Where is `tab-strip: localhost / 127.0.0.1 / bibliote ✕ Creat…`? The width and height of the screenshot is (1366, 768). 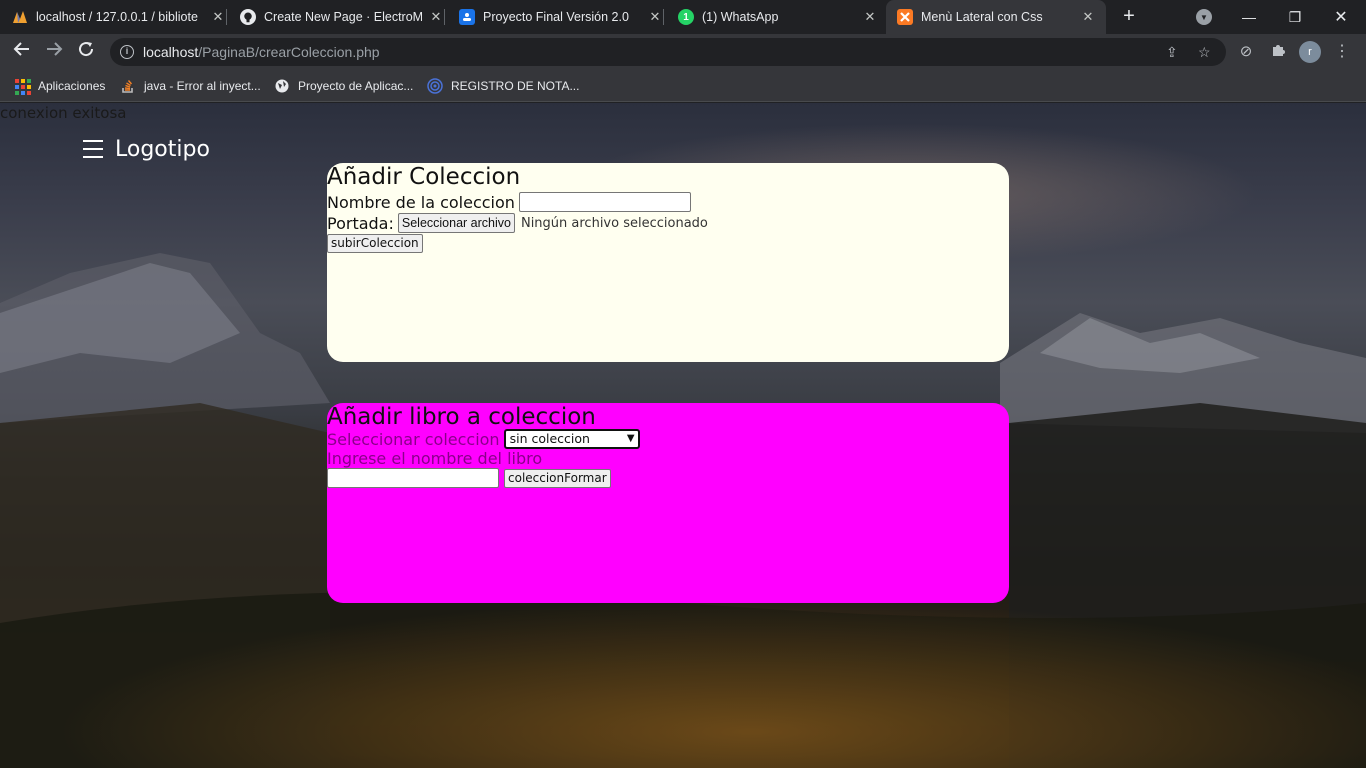
tab-strip: localhost / 127.0.0.1 / bibliote ✕ Creat… is located at coordinates (683, 17).